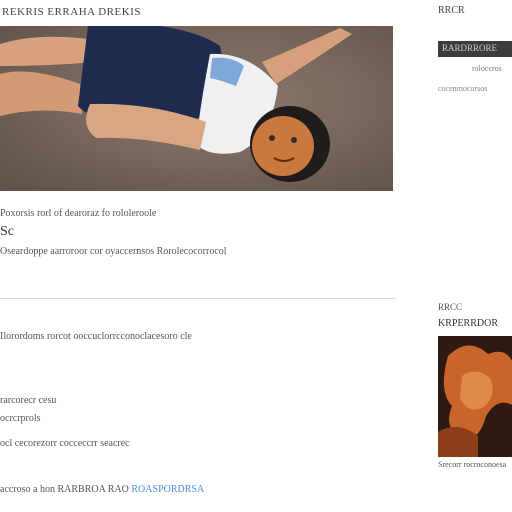 This screenshot has height=512, width=512. What do you see at coordinates (65, 443) in the screenshot?
I see `paragraph-4: ocl cecorezorr cocceccrr seacrec` at bounding box center [65, 443].